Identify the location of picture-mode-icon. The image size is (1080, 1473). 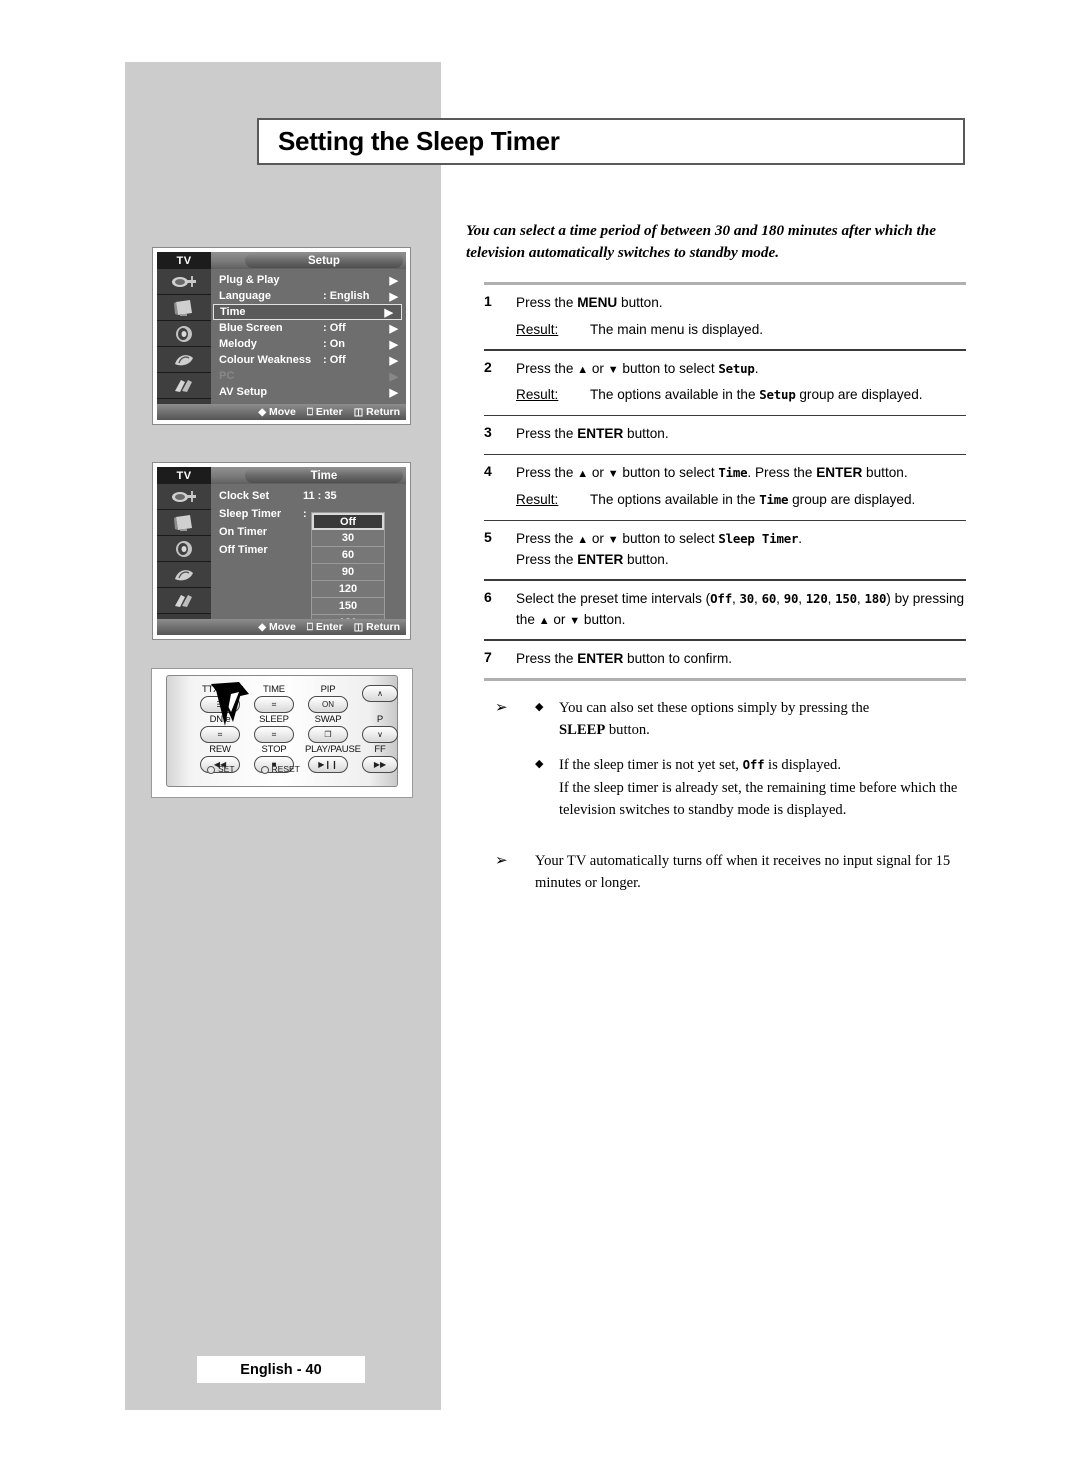
(184, 575).